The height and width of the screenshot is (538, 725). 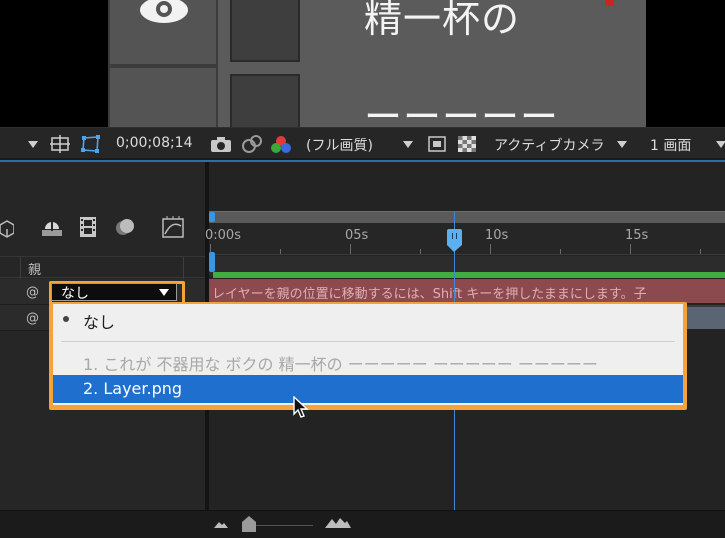 What do you see at coordinates (173, 227) in the screenshot?
I see `graph-editor-icon` at bounding box center [173, 227].